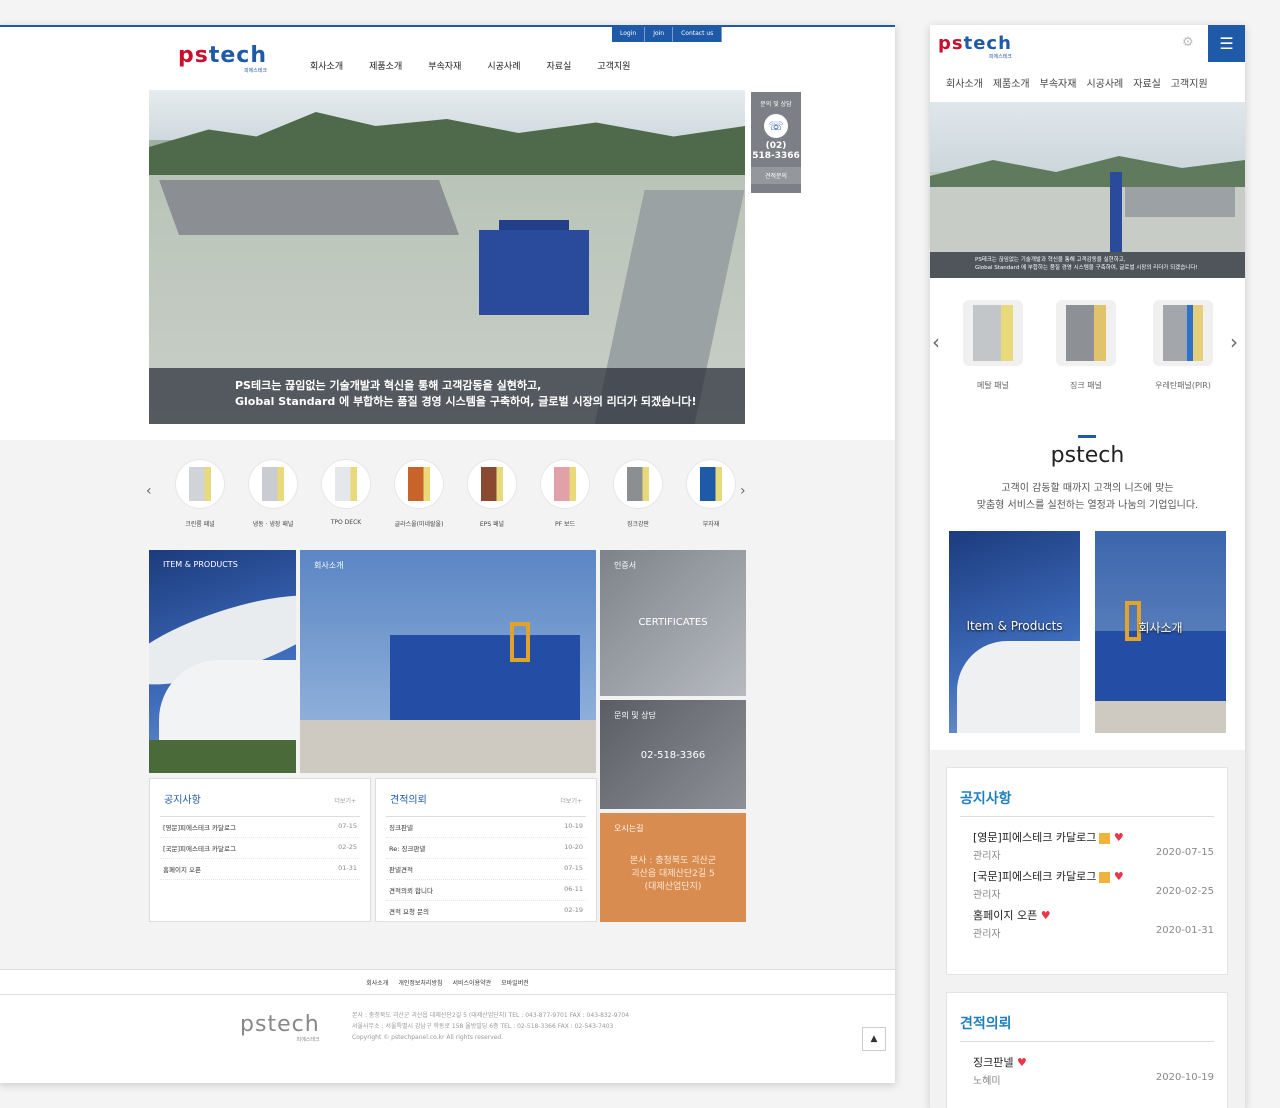  What do you see at coordinates (420, 986) in the screenshot?
I see `footer-link-privacy: 개인정보처리방침` at bounding box center [420, 986].